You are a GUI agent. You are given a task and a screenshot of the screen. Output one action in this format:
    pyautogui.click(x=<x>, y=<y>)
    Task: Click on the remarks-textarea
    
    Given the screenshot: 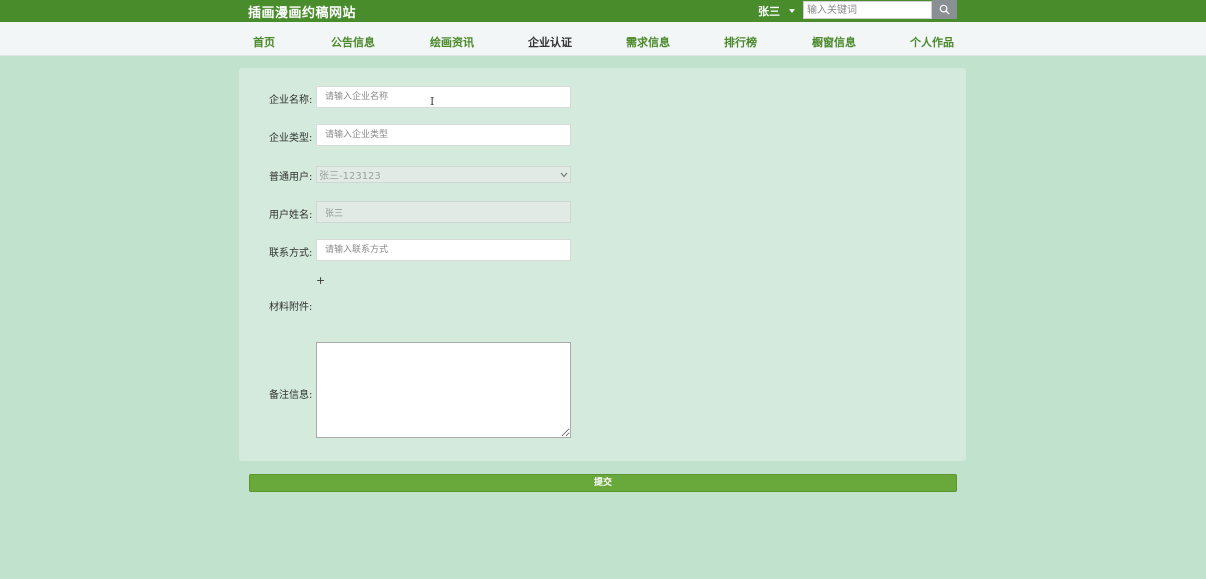 What is the action you would take?
    pyautogui.click(x=443, y=390)
    